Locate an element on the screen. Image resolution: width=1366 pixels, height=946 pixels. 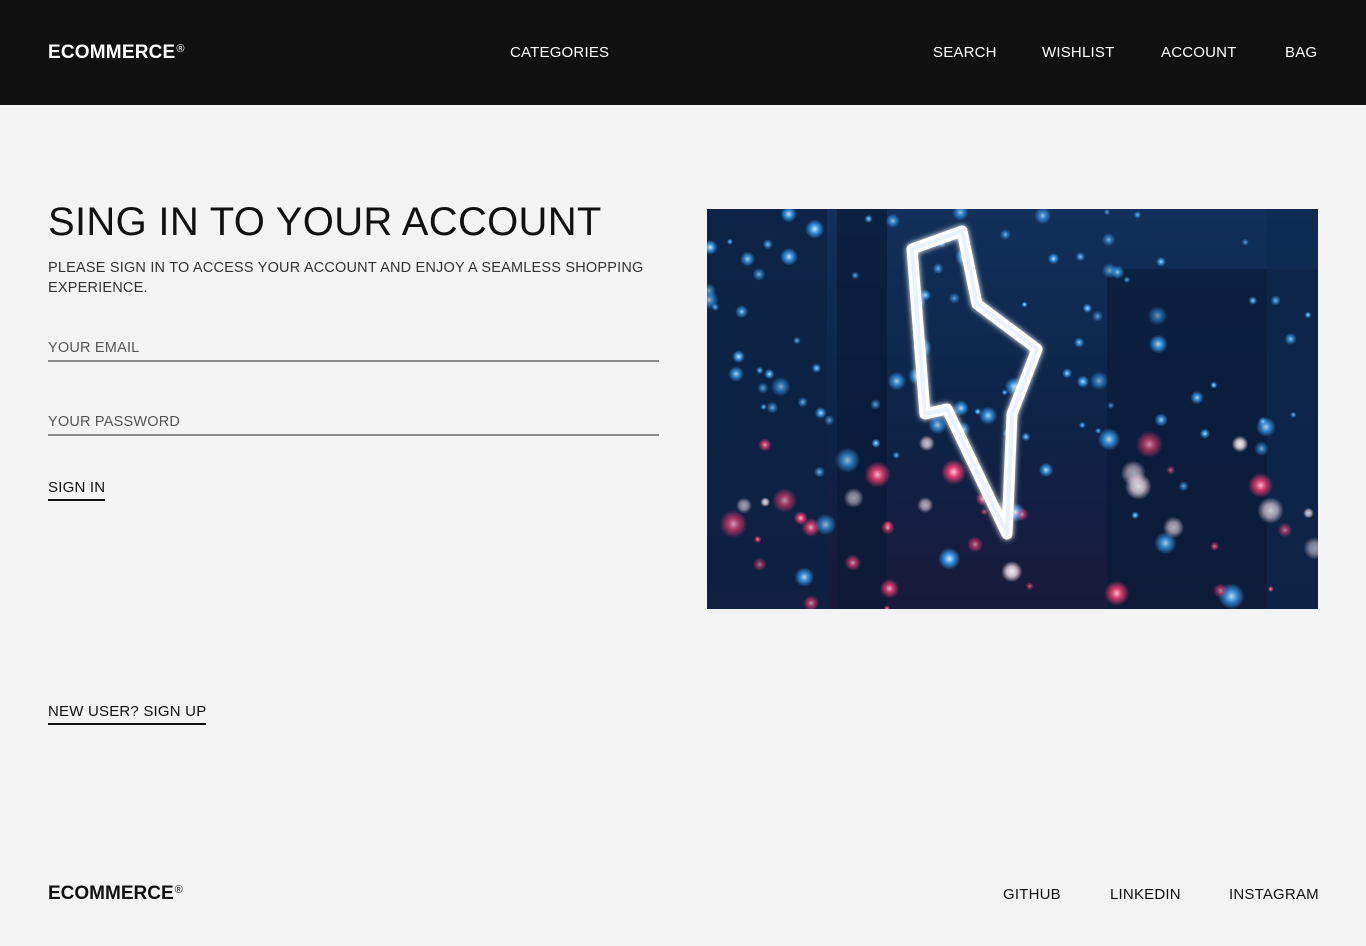
nav-wishlist: WISHLIST is located at coordinates (1078, 52).